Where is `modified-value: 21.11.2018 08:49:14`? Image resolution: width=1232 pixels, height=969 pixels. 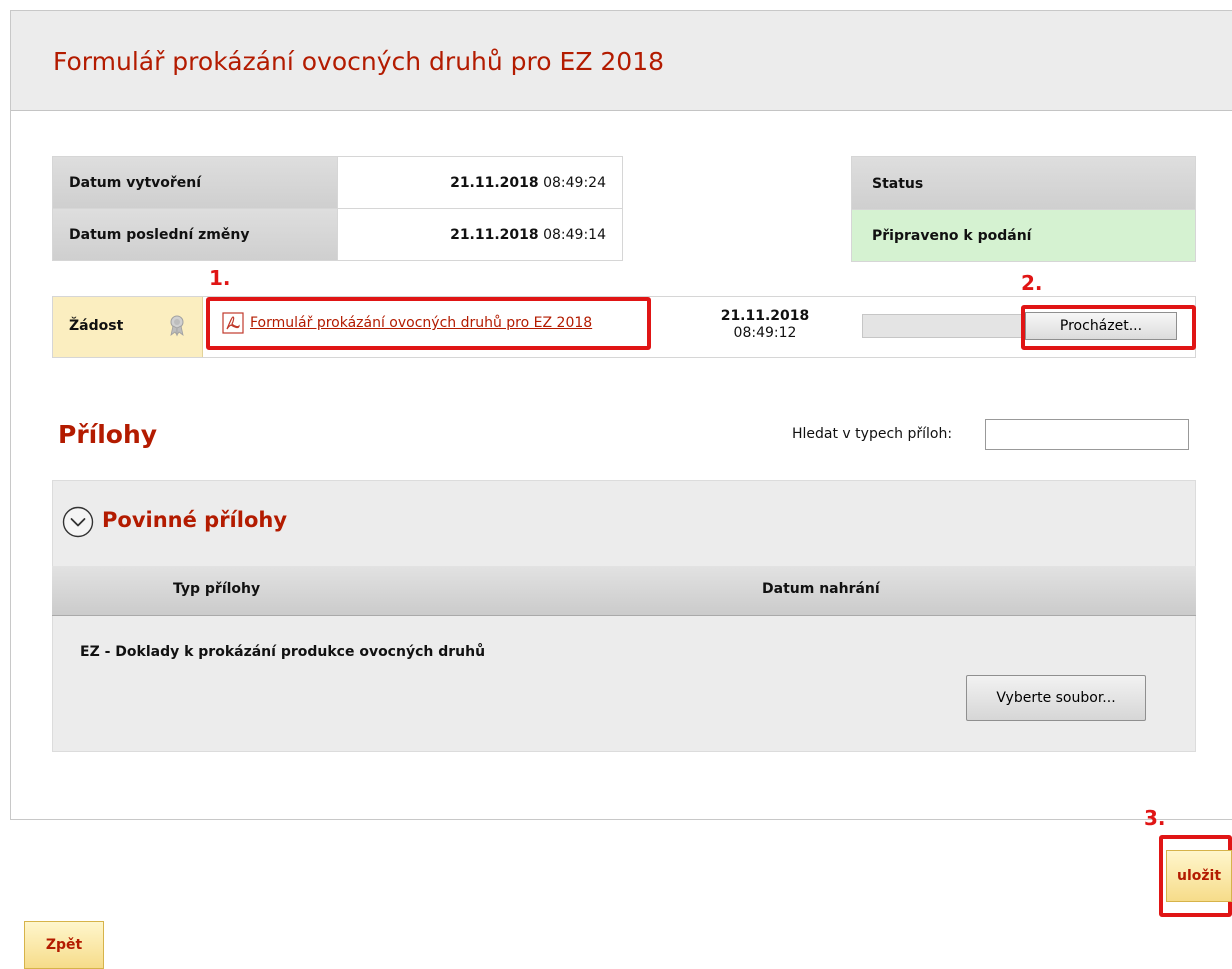 modified-value: 21.11.2018 08:49:14 is located at coordinates (480, 234).